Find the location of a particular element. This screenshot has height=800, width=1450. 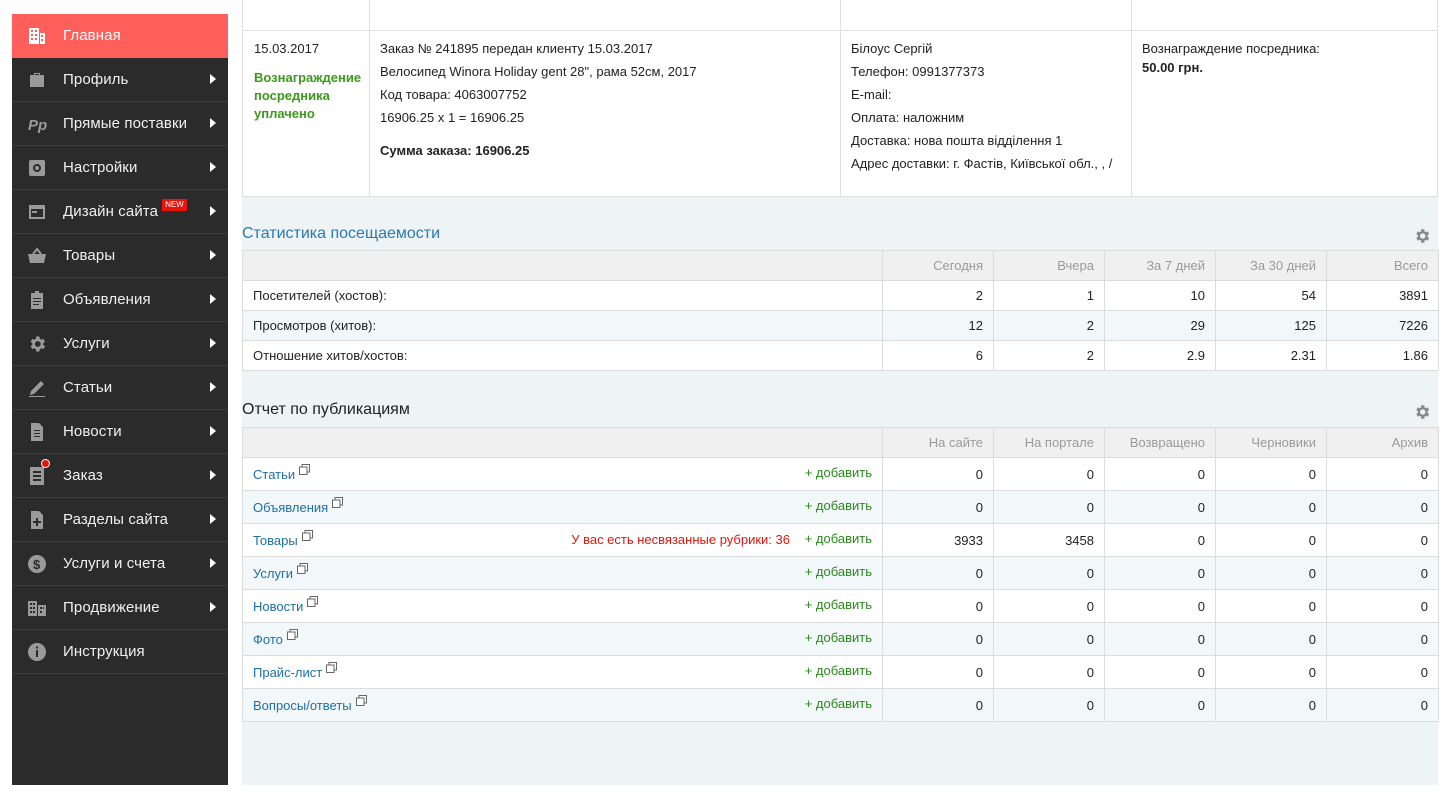

publication-name-cell: Услуги + добавить is located at coordinates (562, 573).